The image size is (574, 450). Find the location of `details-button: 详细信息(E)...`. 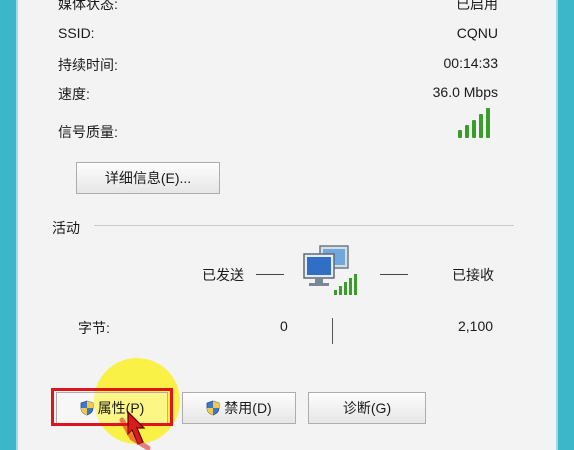

details-button: 详细信息(E)... is located at coordinates (148, 178).